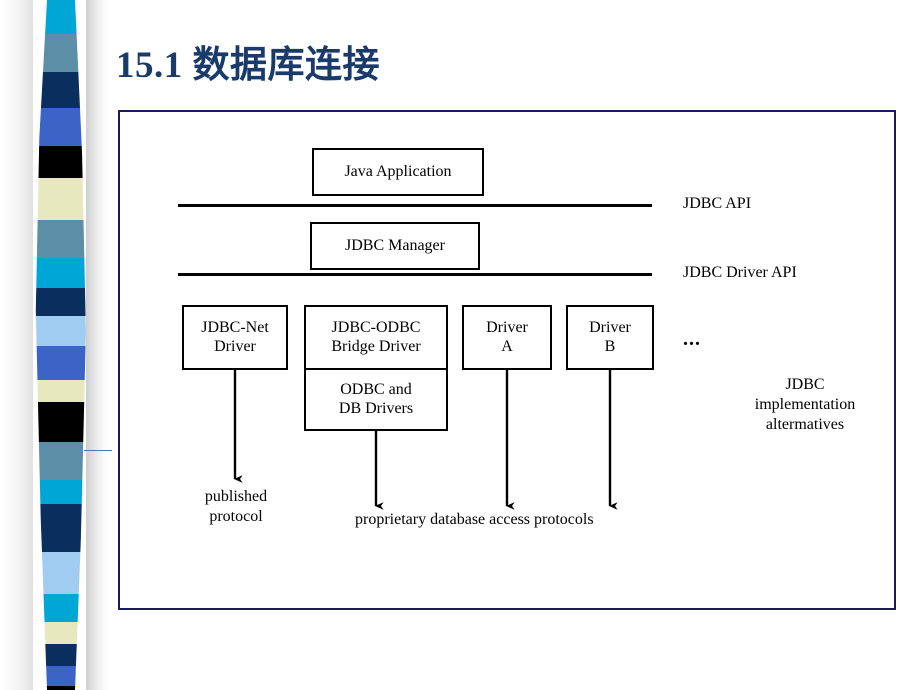 The width and height of the screenshot is (920, 690). What do you see at coordinates (474, 519) in the screenshot?
I see `label-proprietary-protocols: proprietary database access protocols` at bounding box center [474, 519].